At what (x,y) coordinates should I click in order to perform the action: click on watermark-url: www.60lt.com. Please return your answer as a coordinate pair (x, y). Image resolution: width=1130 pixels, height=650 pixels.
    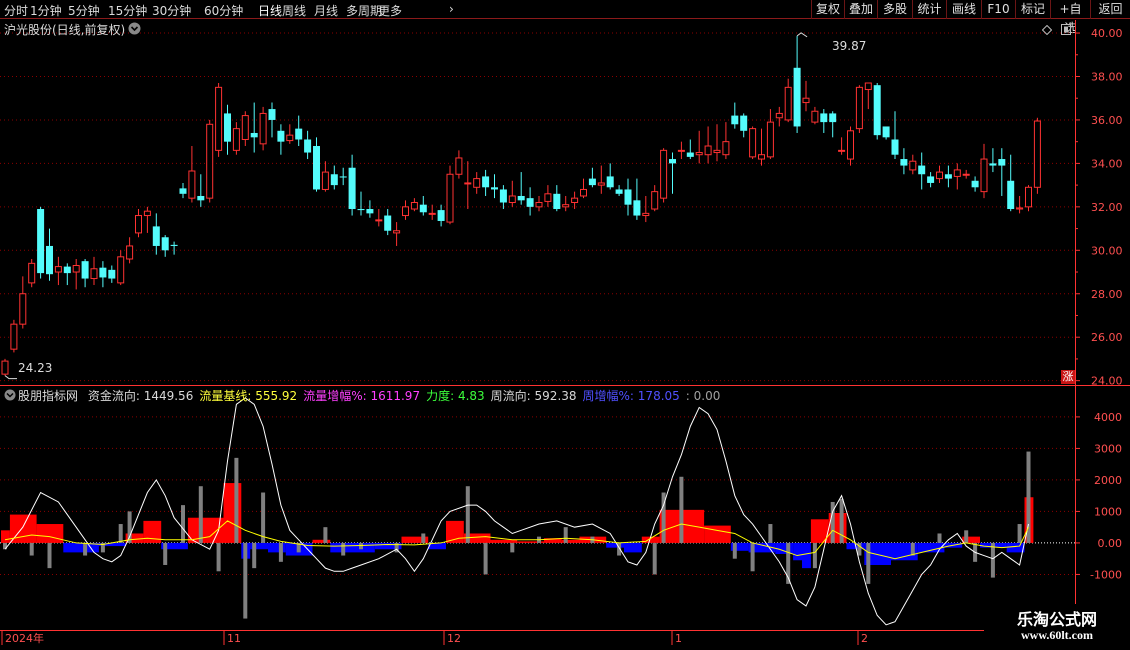
    Looking at the image, I should click on (1057, 635).